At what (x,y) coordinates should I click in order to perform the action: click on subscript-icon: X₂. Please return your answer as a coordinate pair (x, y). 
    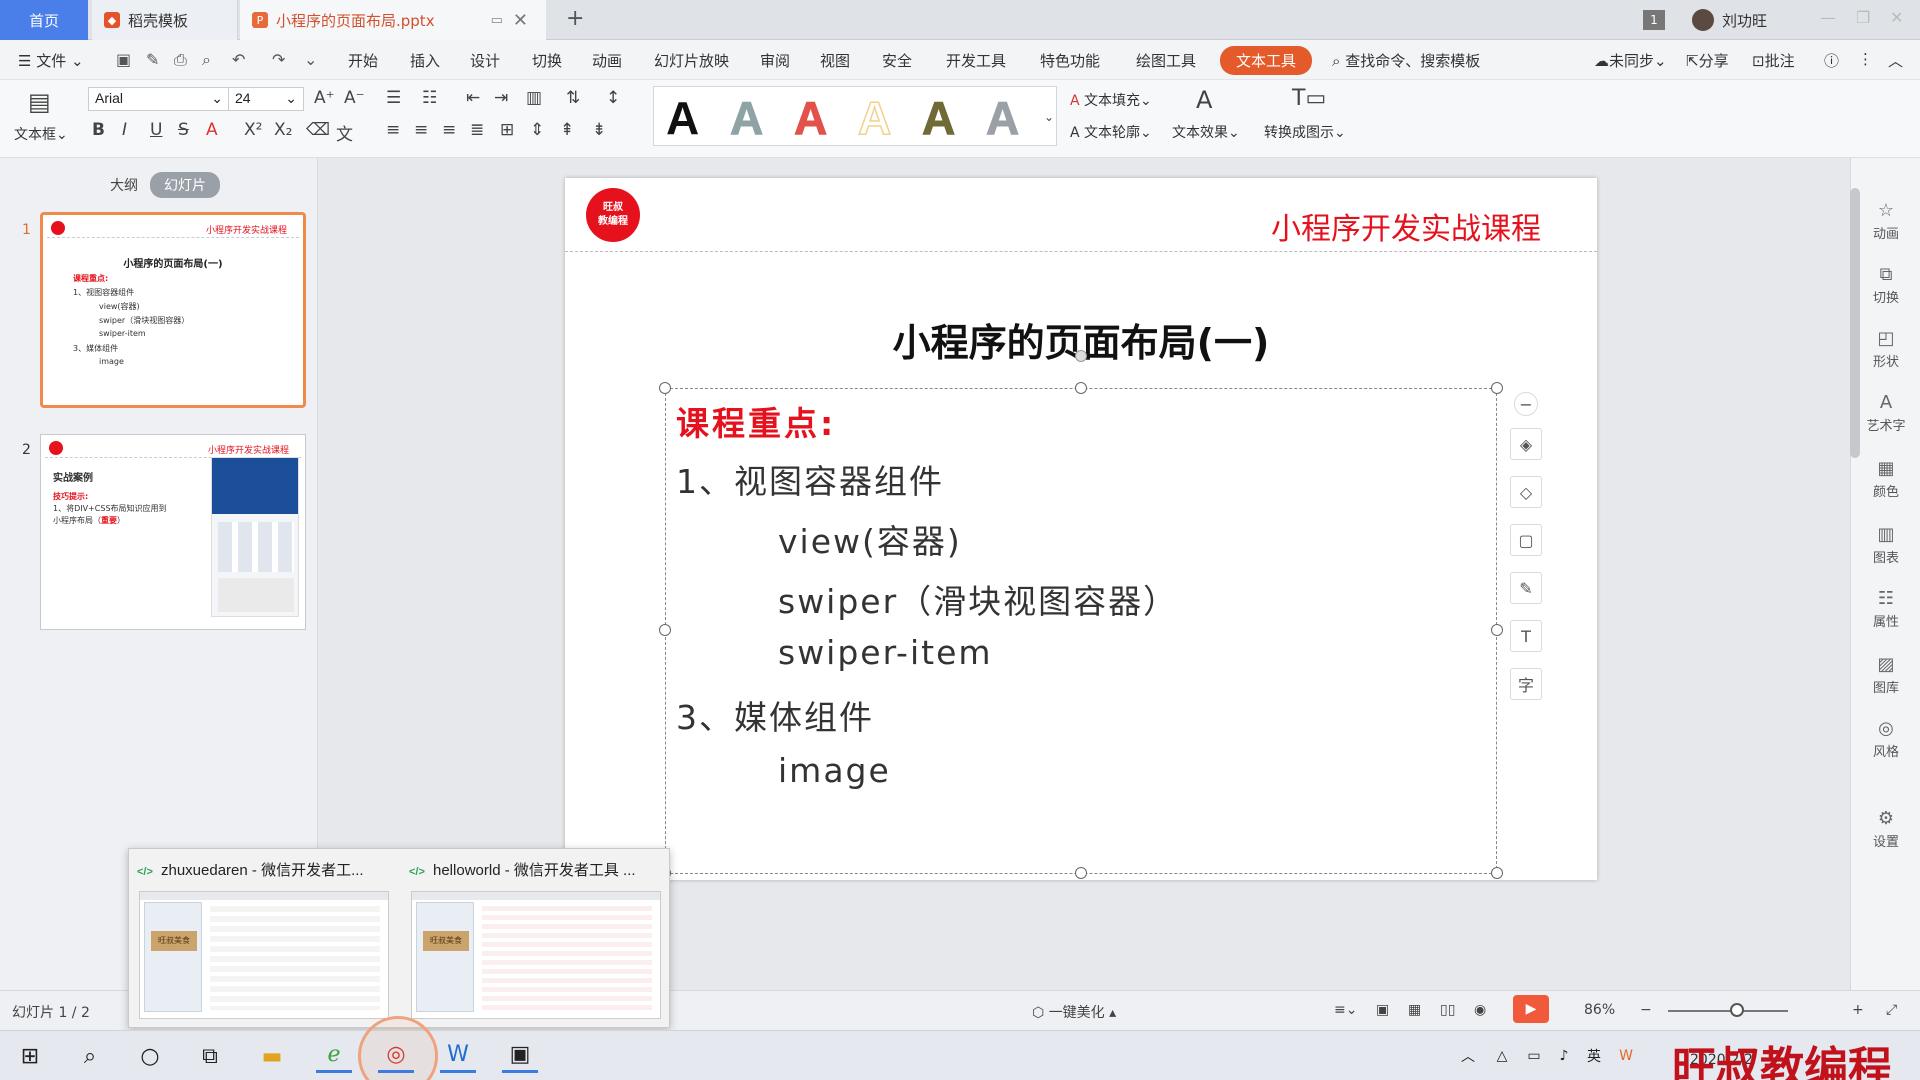
    Looking at the image, I should click on (283, 130).